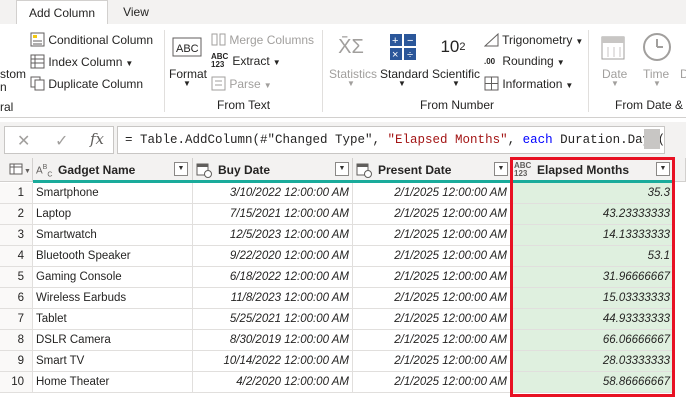 The image size is (686, 410). I want to click on gadget-name-cell: Bluetooth Speaker, so click(113, 256).